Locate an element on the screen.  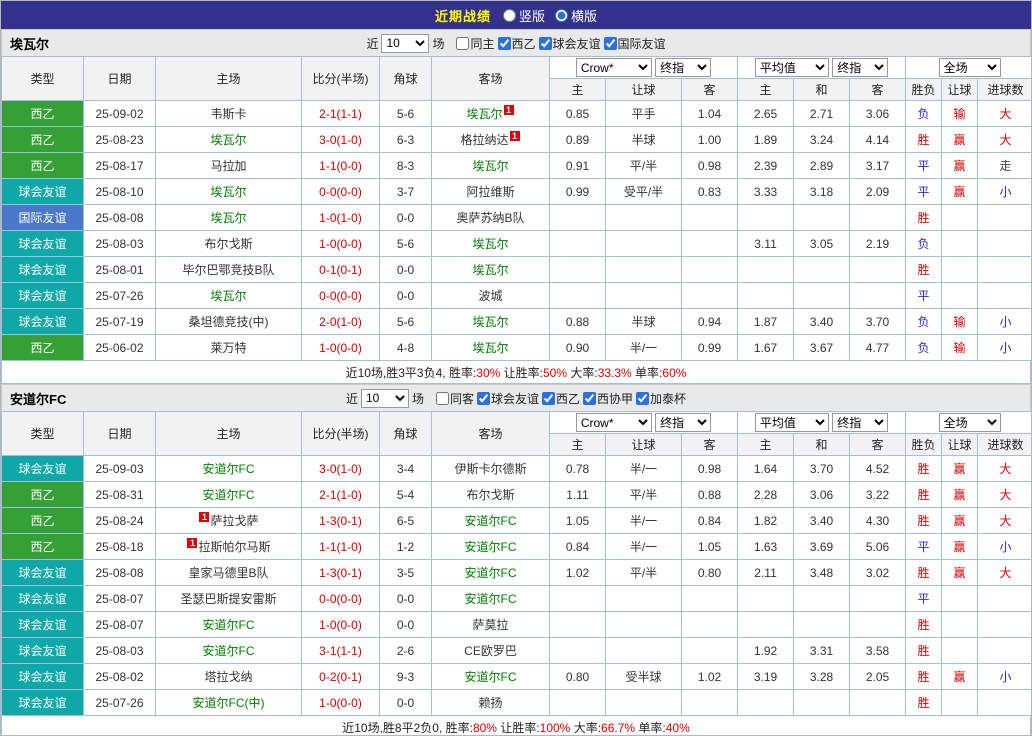
section-header: 埃瓦尔 近 10 场 同主 西乙 球会友谊 国际友谊 is located at coordinates (516, 42).